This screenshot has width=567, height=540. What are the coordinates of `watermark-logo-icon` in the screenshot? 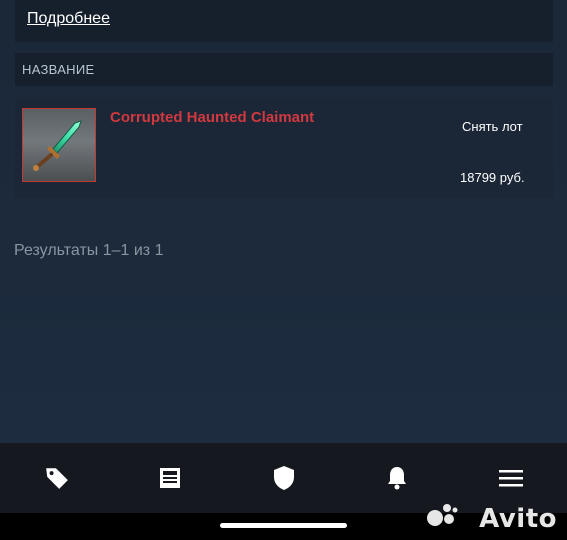 It's located at (442, 515).